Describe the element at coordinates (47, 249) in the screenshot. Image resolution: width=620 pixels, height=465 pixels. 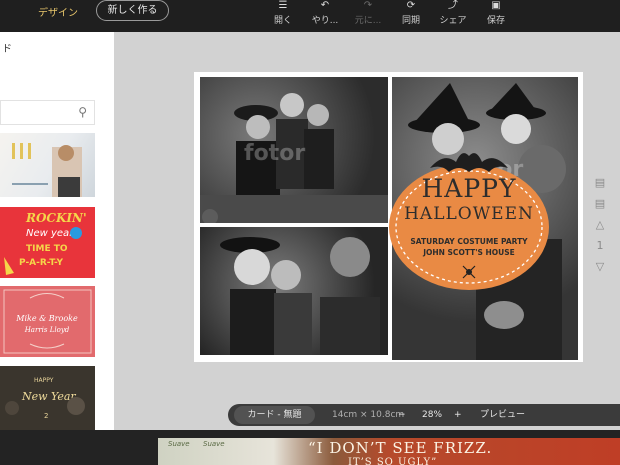
I see `rockin-line-3: TIME TO` at that location.